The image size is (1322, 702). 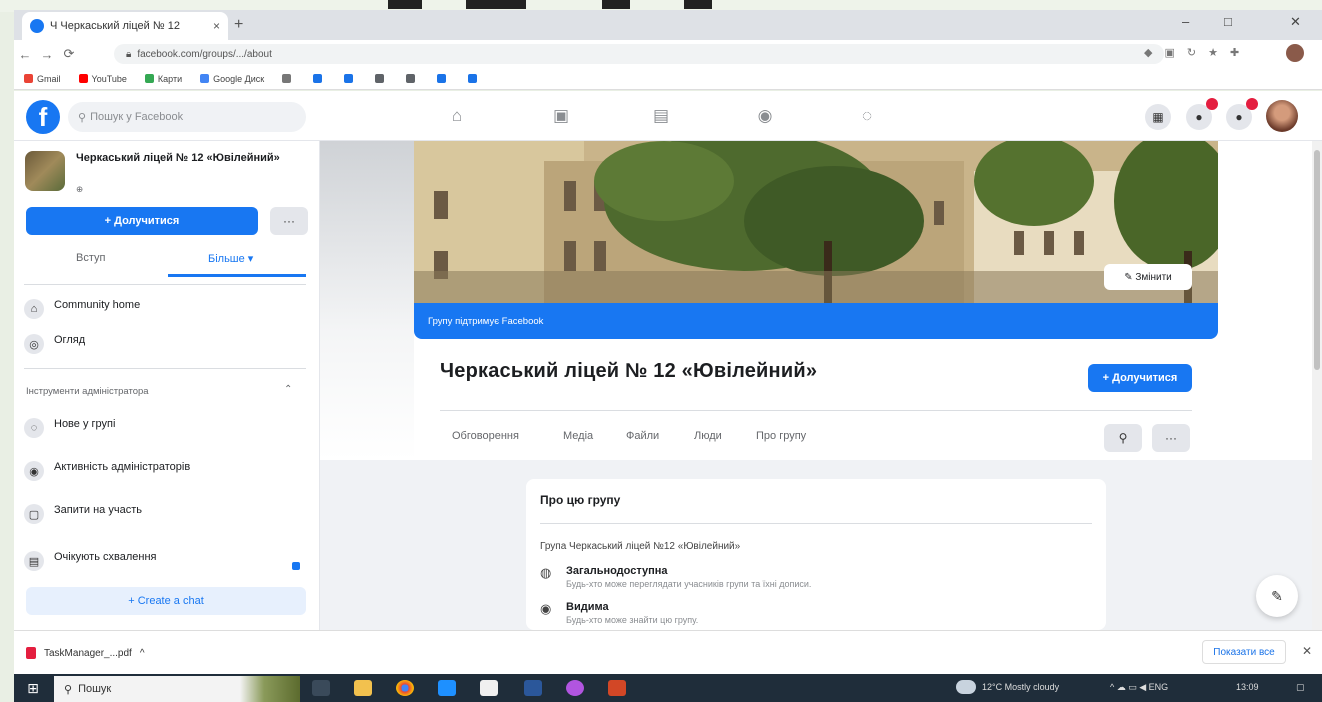 What do you see at coordinates (1148, 277) in the screenshot?
I see `edit-cover-button: ✎ Змінити` at bounding box center [1148, 277].